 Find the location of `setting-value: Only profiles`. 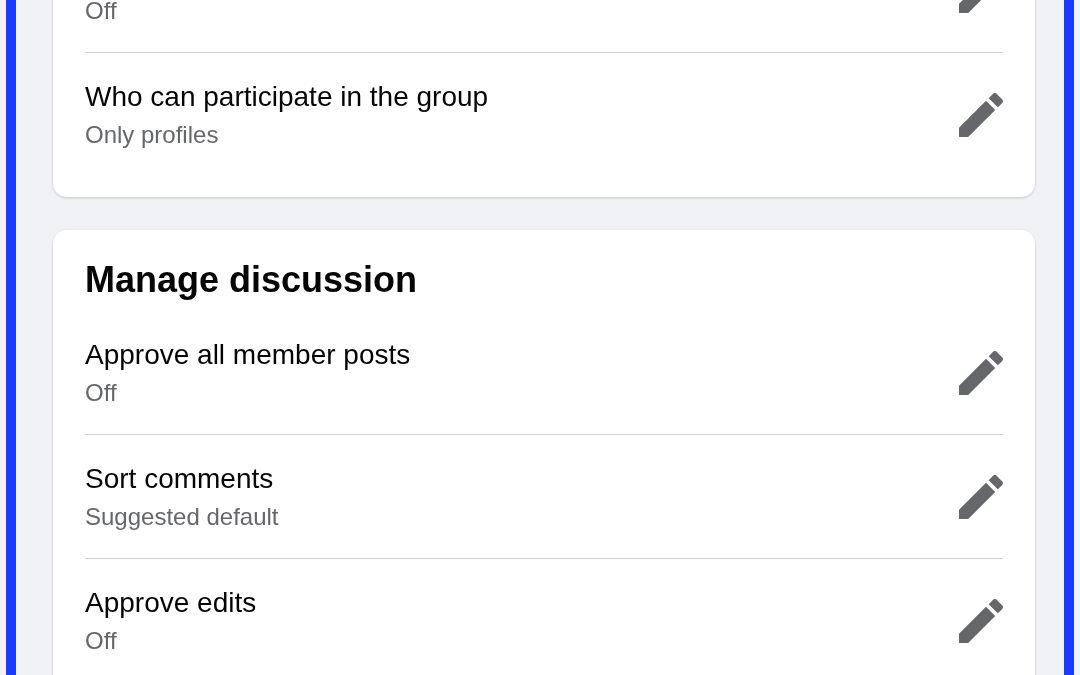

setting-value: Only profiles is located at coordinates (152, 135).